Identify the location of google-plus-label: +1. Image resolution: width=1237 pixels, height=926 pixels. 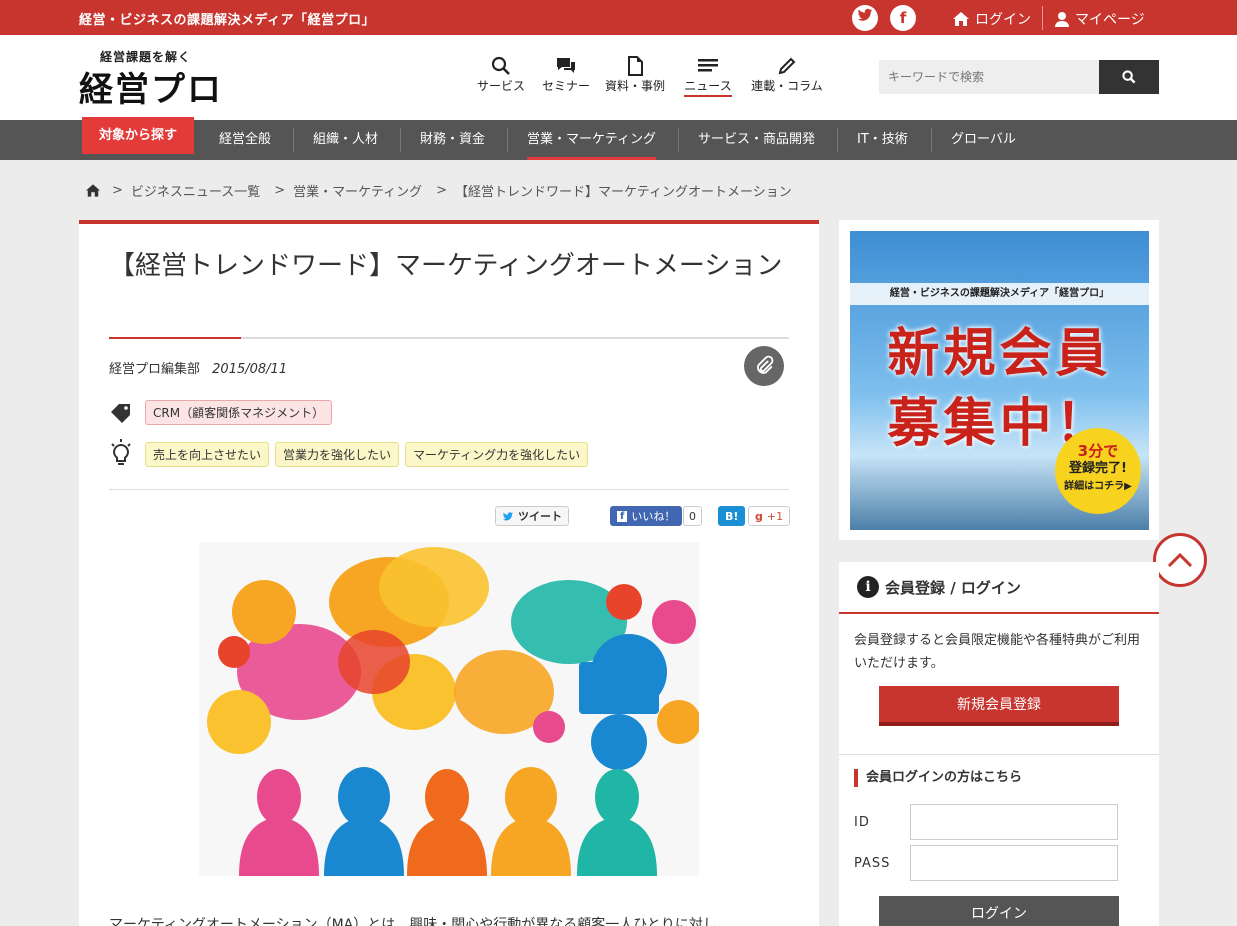
(775, 516).